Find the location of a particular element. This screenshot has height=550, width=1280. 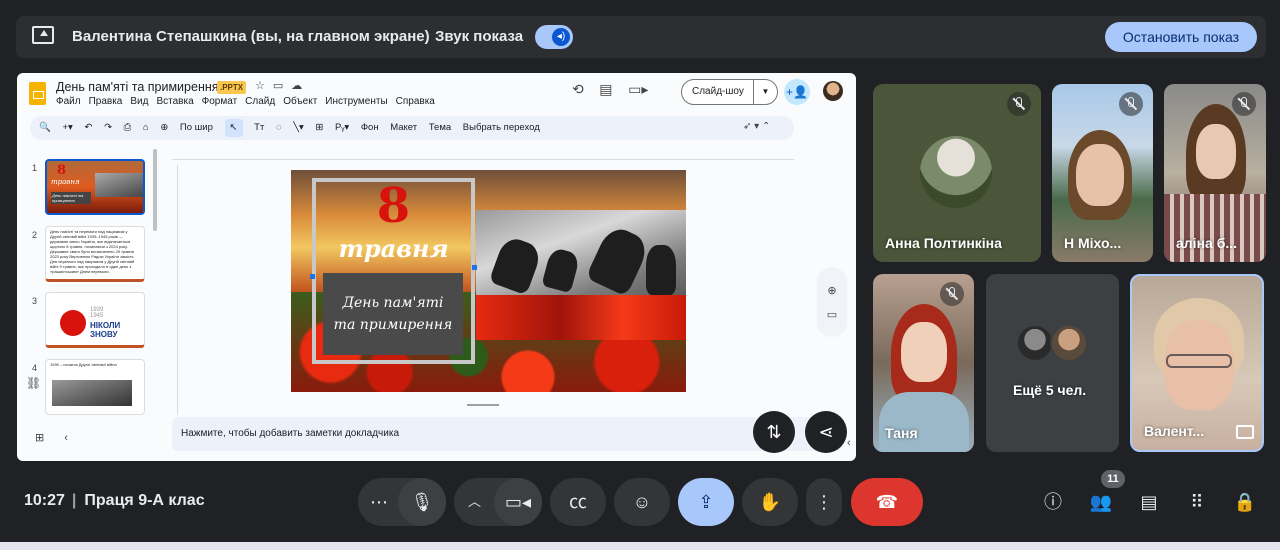

people-count-badge: 11 is located at coordinates (1113, 479).